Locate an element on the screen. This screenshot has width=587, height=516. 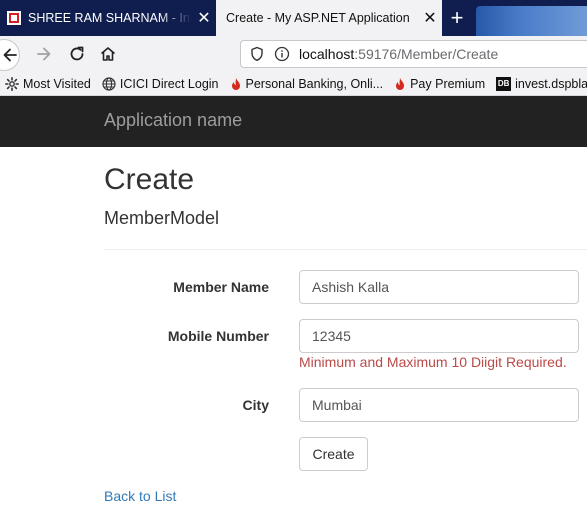
shield-icon is located at coordinates (257, 53).